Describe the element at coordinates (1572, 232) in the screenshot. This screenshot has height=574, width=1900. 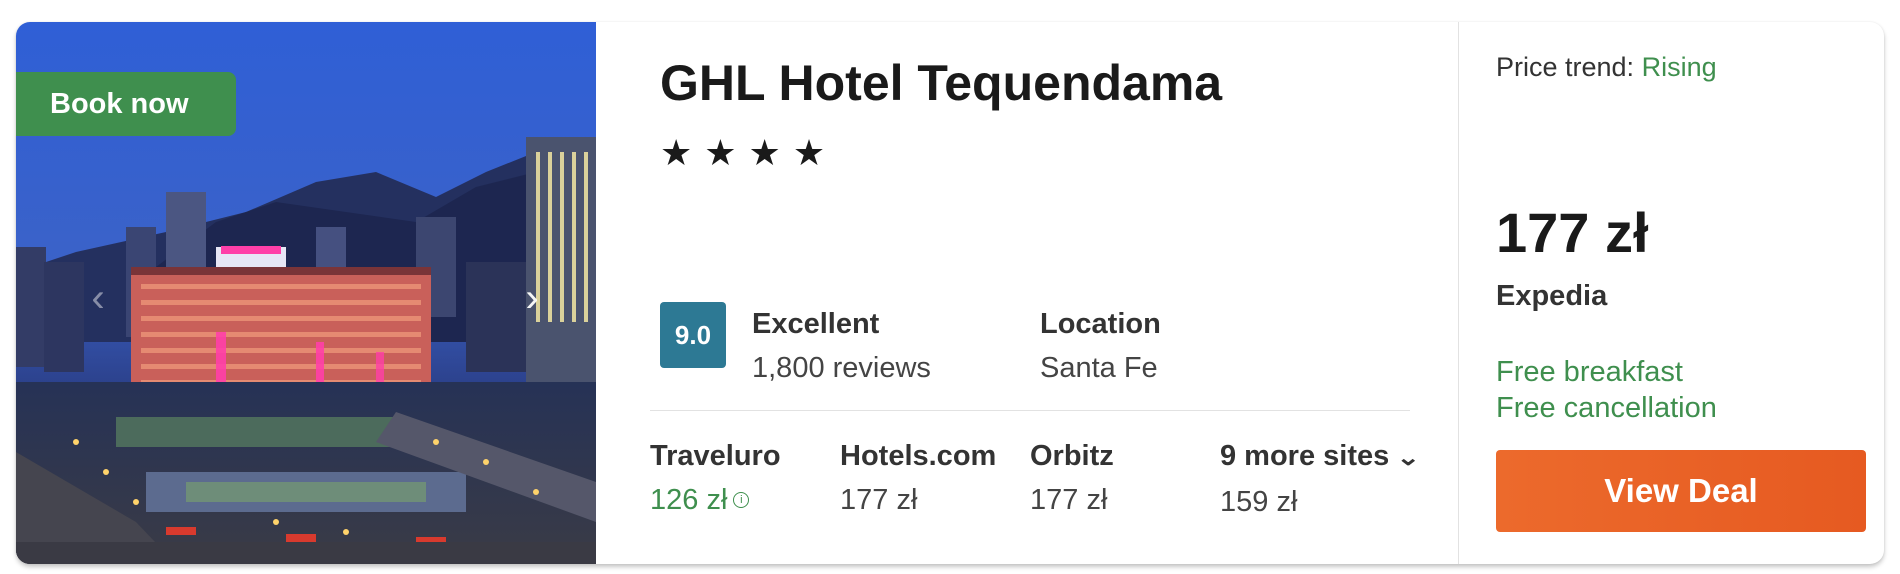
I see `deal-price: 177 zł` at that location.